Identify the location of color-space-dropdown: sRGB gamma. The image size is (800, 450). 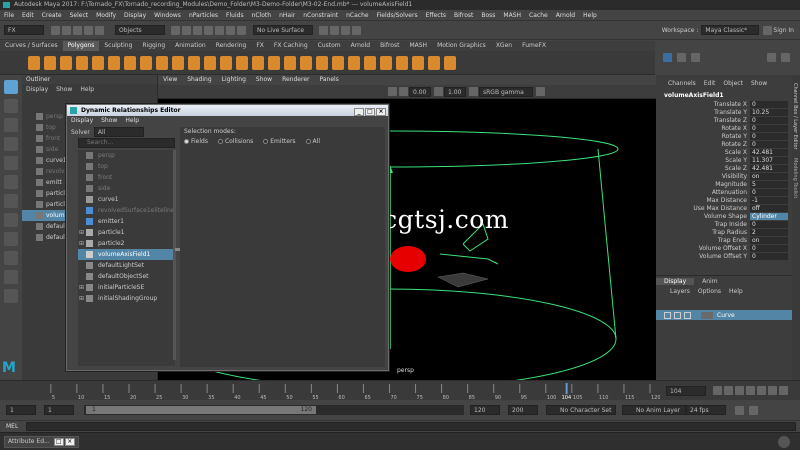
(506, 91).